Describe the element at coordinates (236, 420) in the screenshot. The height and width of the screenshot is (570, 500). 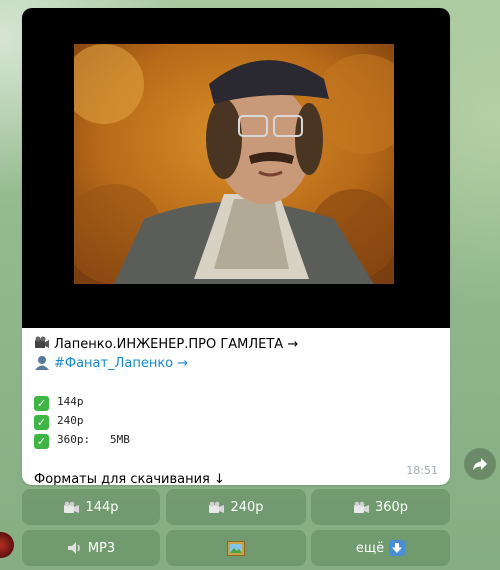
I see `format-line: ✓ 240p` at that location.